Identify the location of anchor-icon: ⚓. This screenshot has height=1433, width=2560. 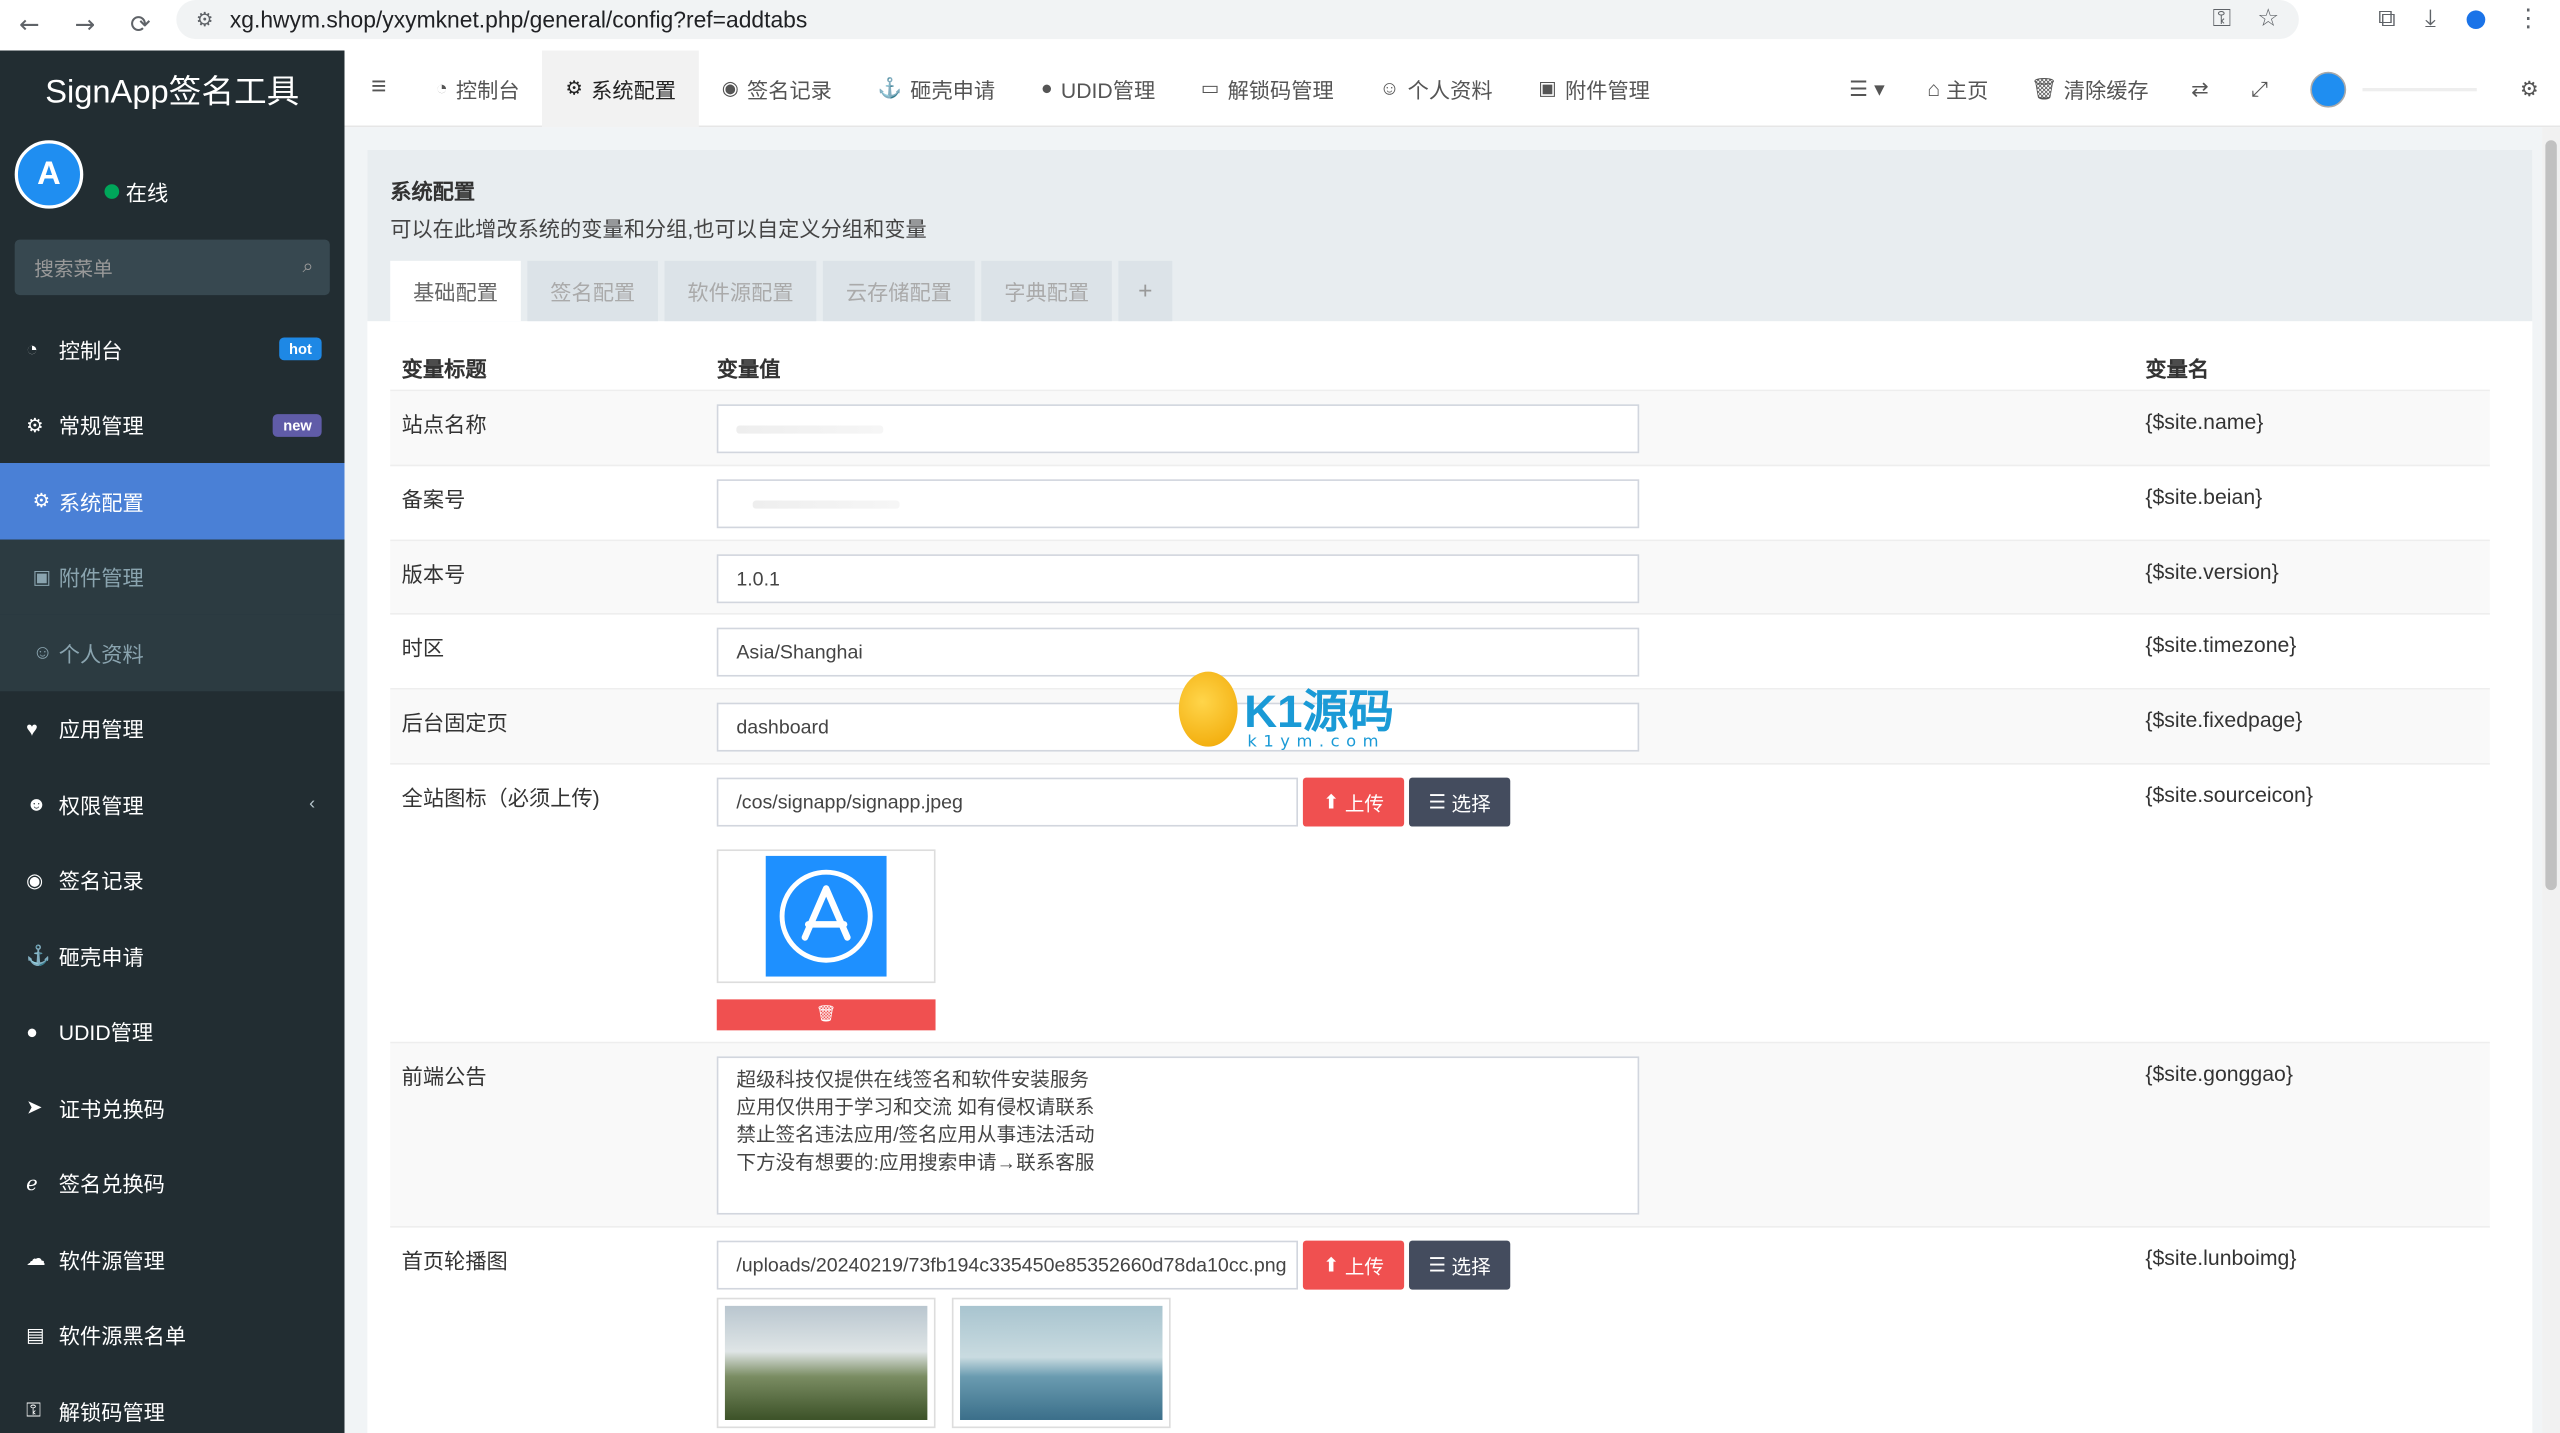
(890, 88).